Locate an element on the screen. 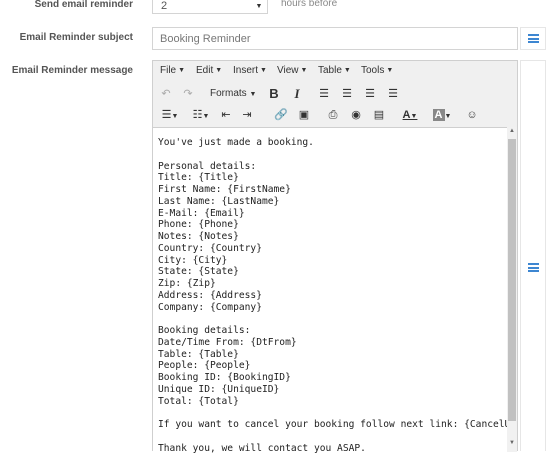 This screenshot has width=555, height=453. chevron-down-icon: ▼ is located at coordinates (259, 6).